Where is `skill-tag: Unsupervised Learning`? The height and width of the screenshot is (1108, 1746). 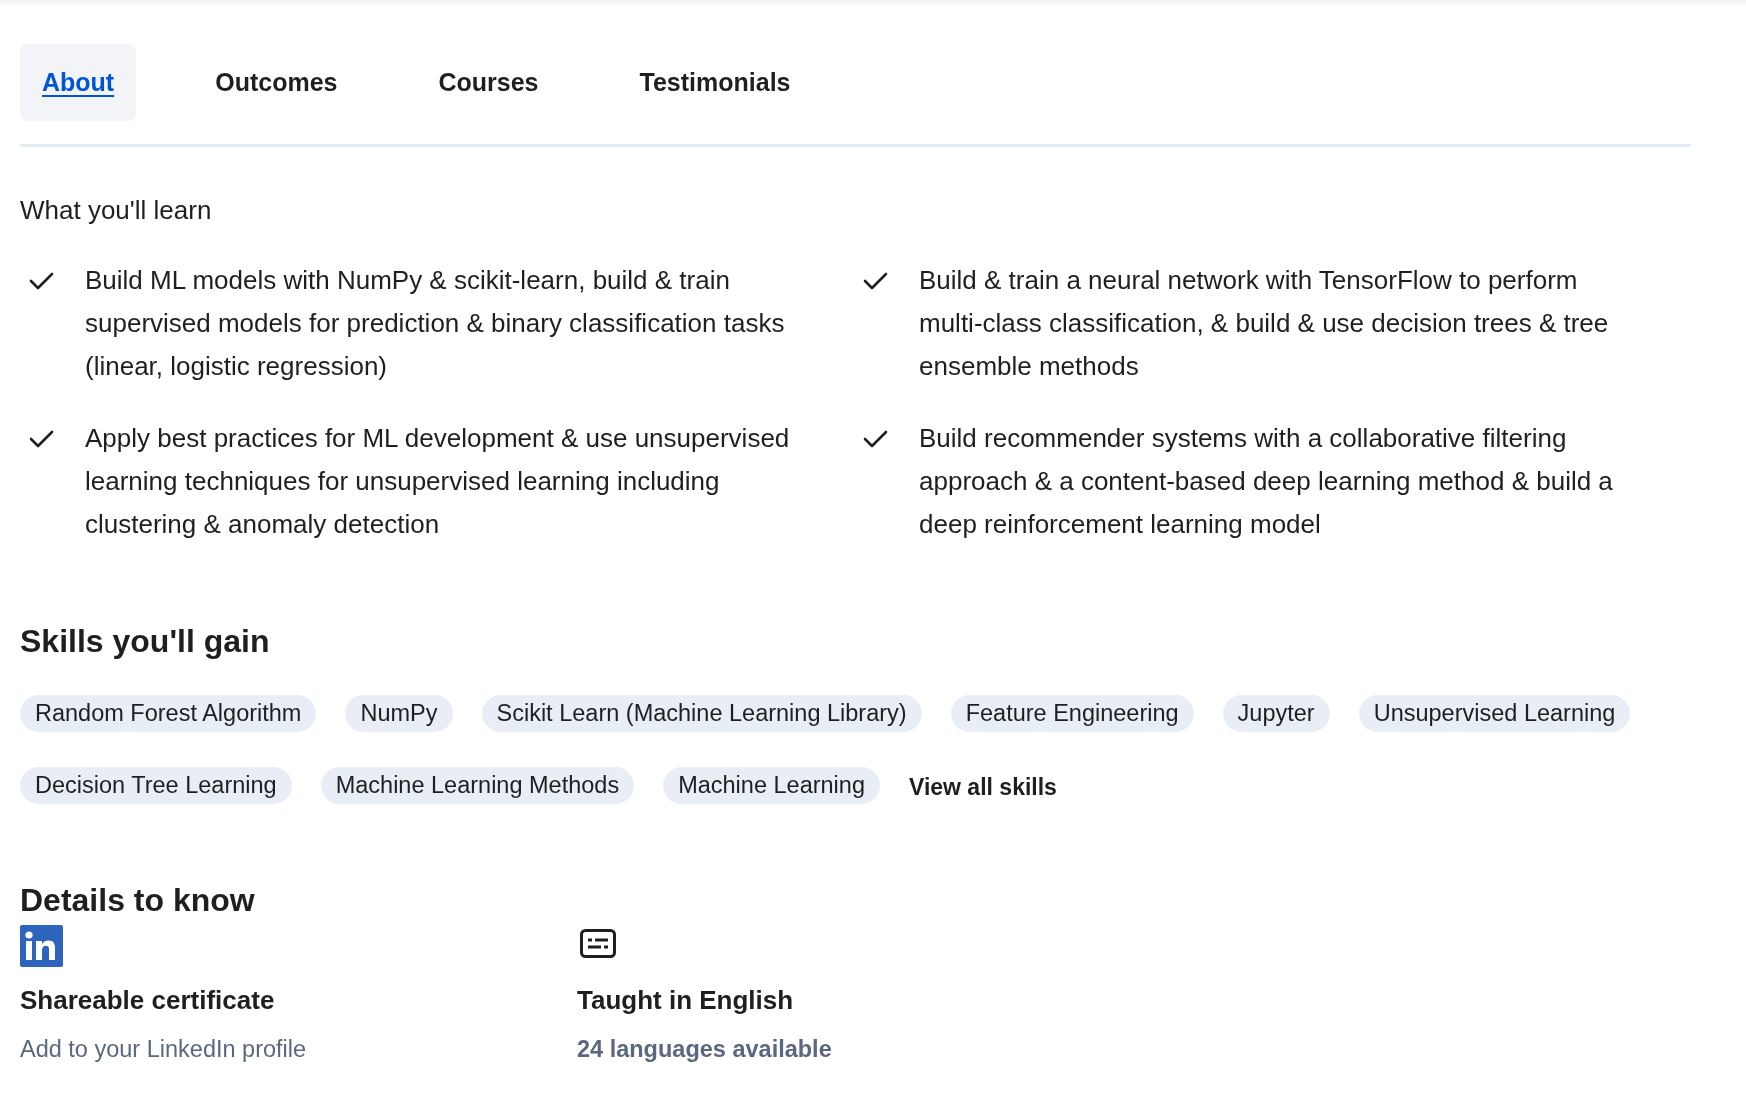 skill-tag: Unsupervised Learning is located at coordinates (1494, 713).